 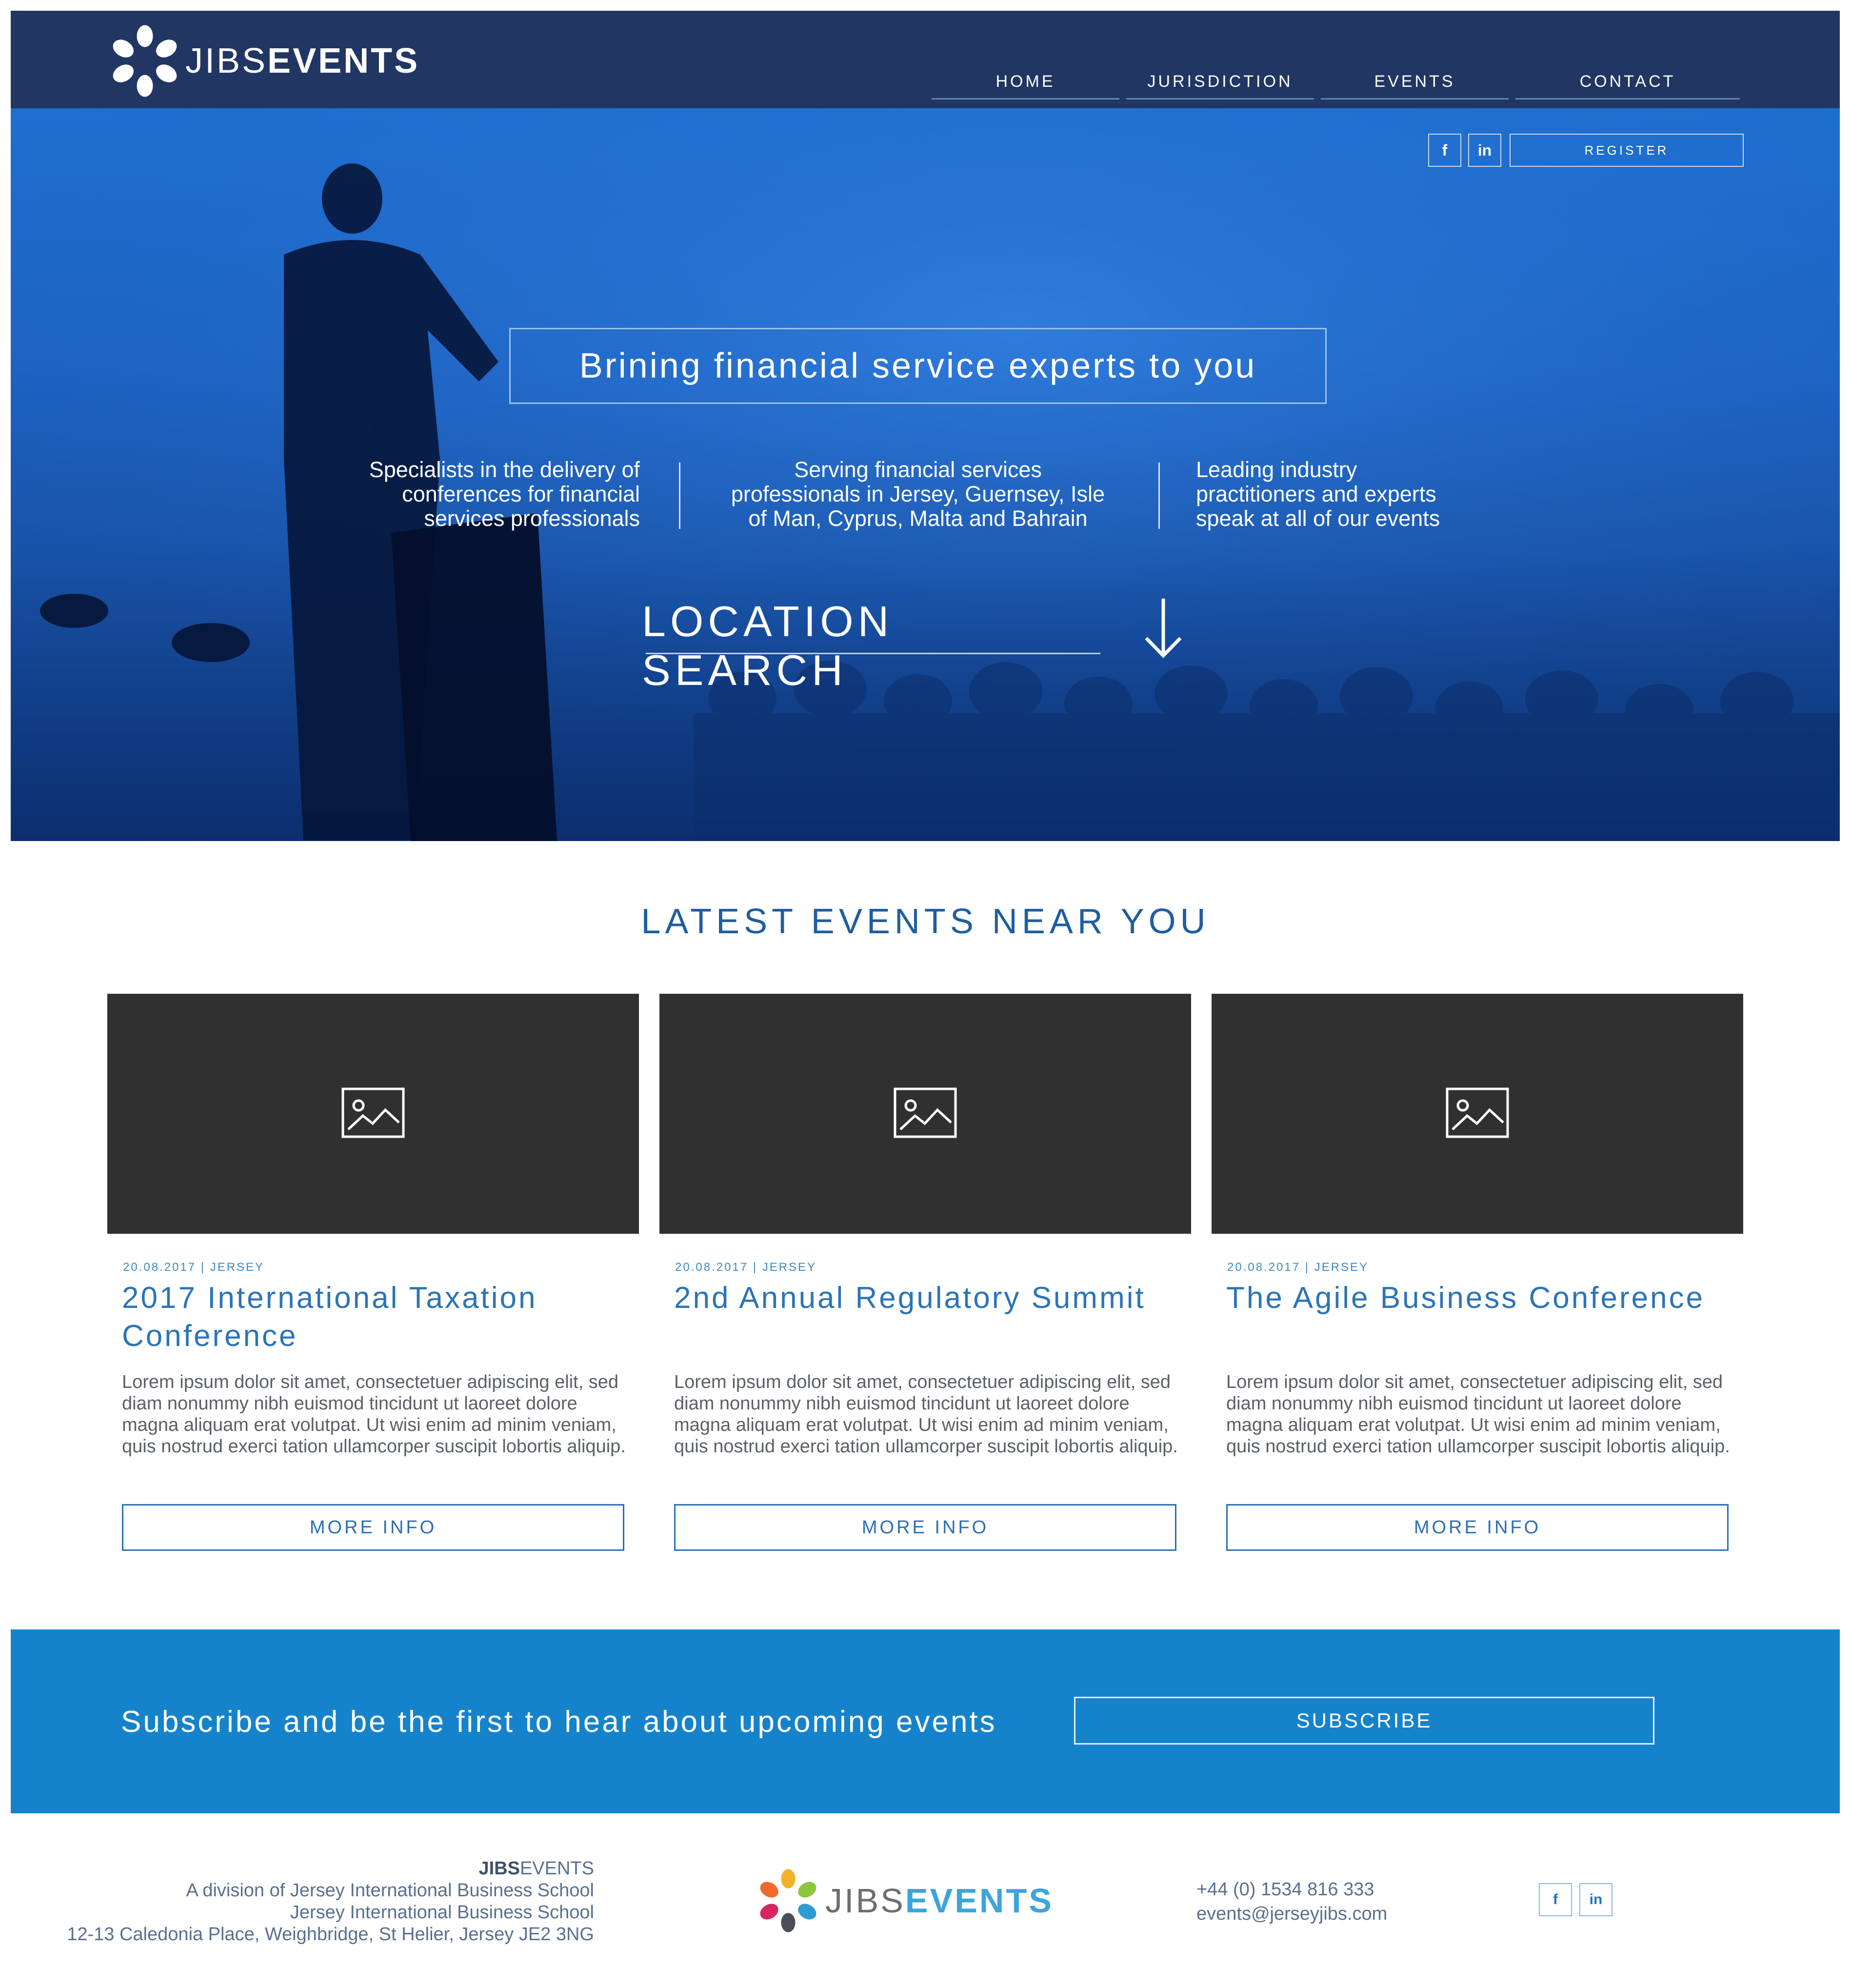 I want to click on hero-feature-3-line: speak at all of our events, so click(x=1318, y=518).